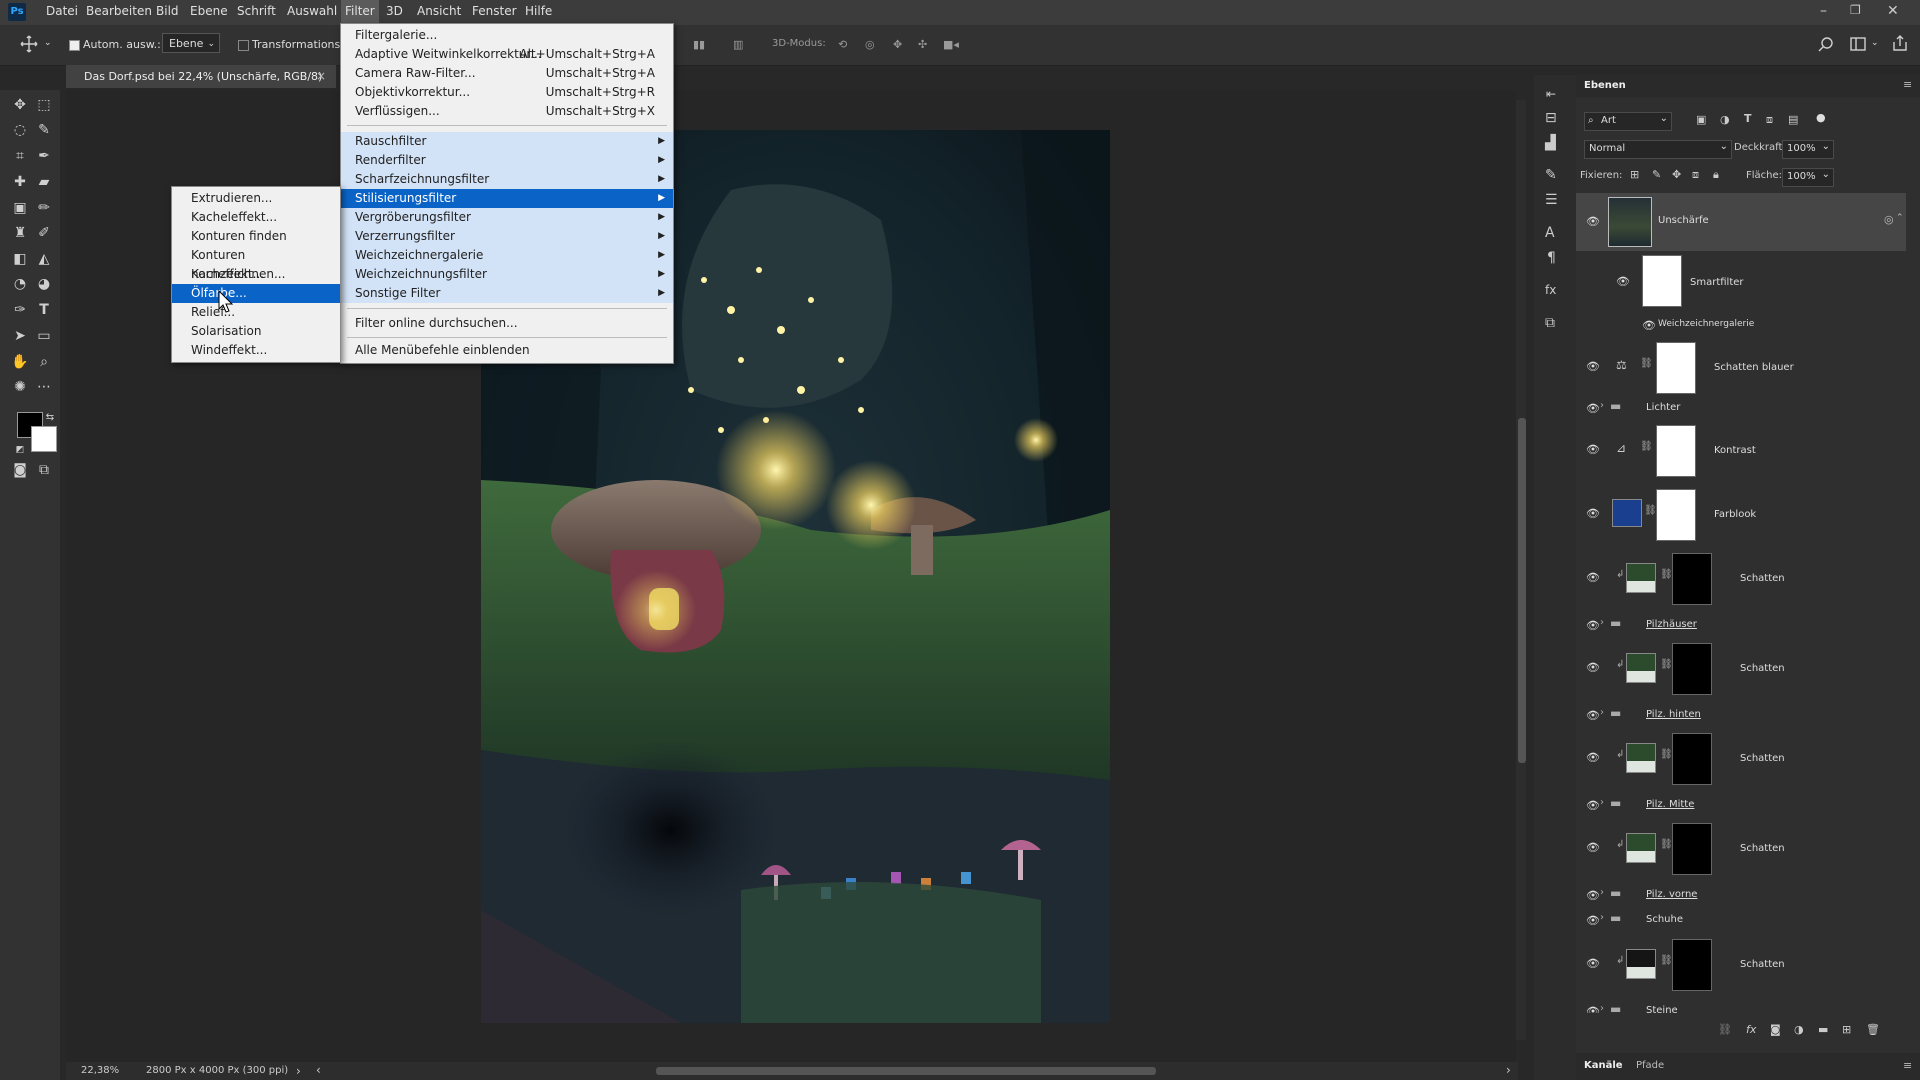  What do you see at coordinates (1741, 408) in the screenshot?
I see `layer-row: 👁︎ › ▬ Lichter` at bounding box center [1741, 408].